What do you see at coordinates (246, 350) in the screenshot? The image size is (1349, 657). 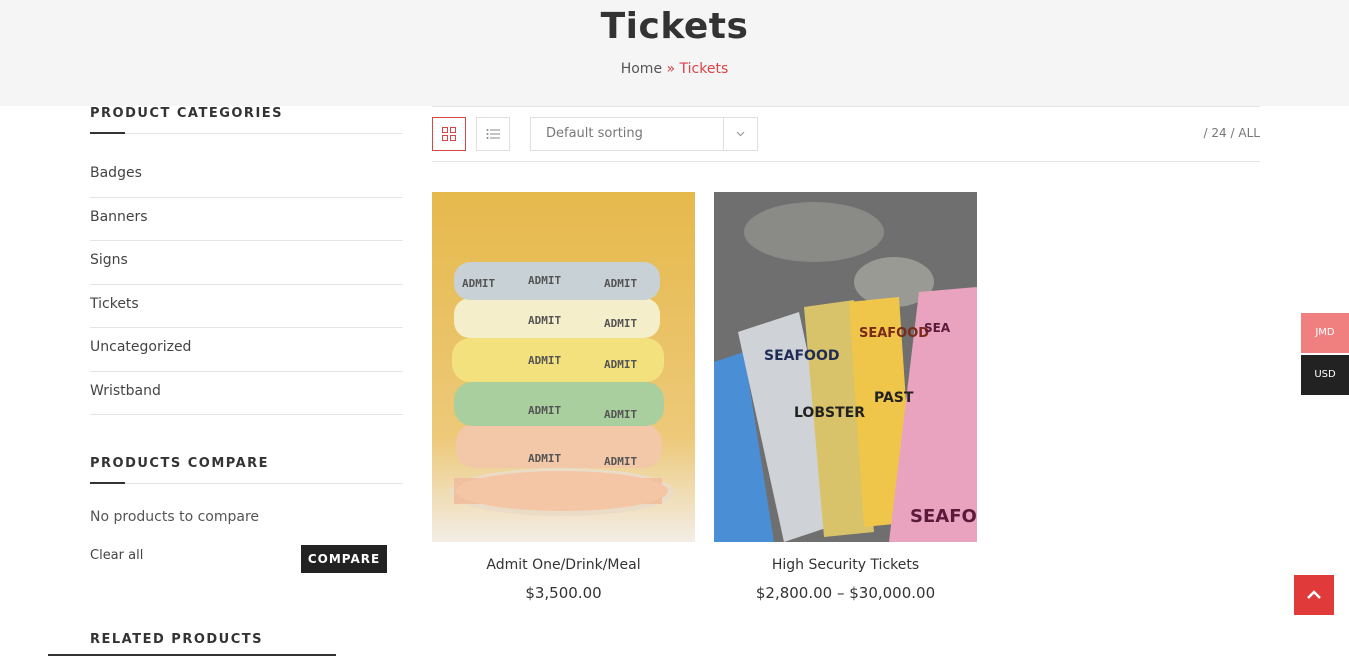 I see `category-item-uncategorized: Uncategorized` at bounding box center [246, 350].